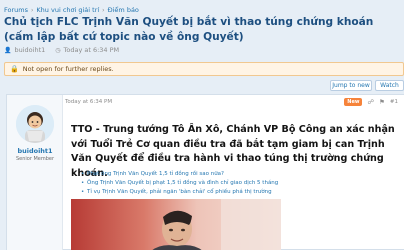  Describe the element at coordinates (351, 85) in the screenshot. I see `jump-to-new-button: Jump to new` at that location.